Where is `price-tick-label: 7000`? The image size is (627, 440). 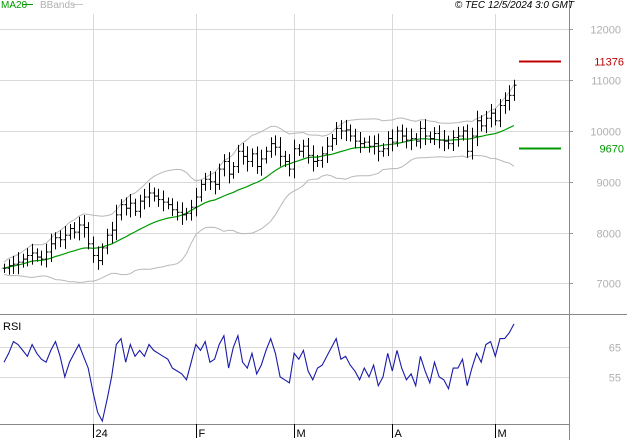 price-tick-label: 7000 is located at coordinates (609, 285).